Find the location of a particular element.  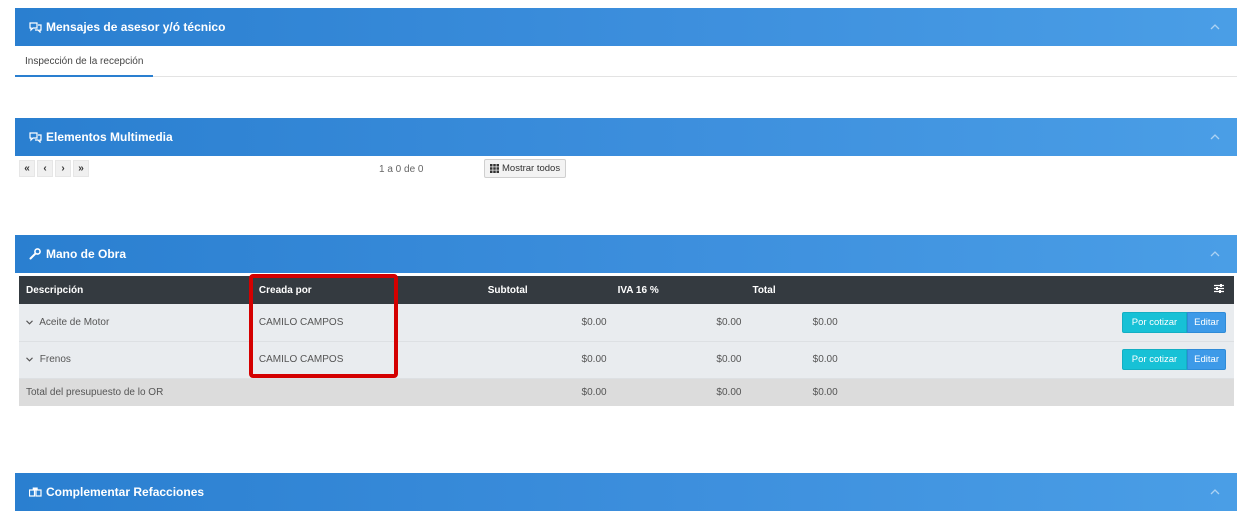

panel-header-mensajes: Mensajes de asesor y/ó técnico is located at coordinates (626, 27).